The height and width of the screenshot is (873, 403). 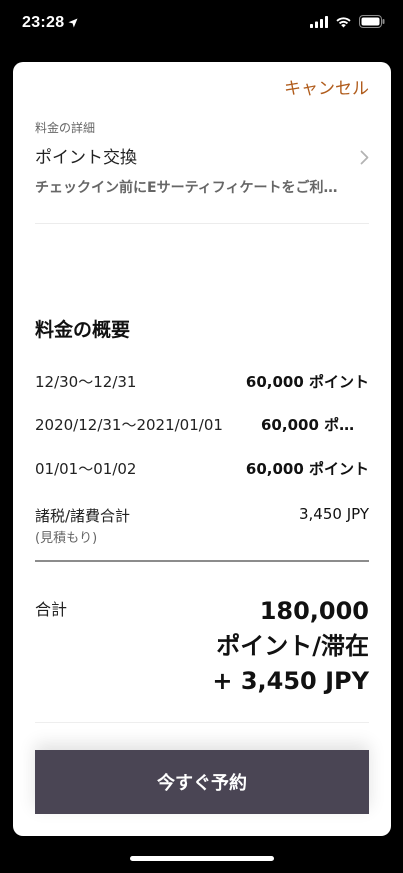 What do you see at coordinates (187, 188) in the screenshot?
I see `rate-details-description: チェックイン前にEサーティフィケートをご利用ください` at bounding box center [187, 188].